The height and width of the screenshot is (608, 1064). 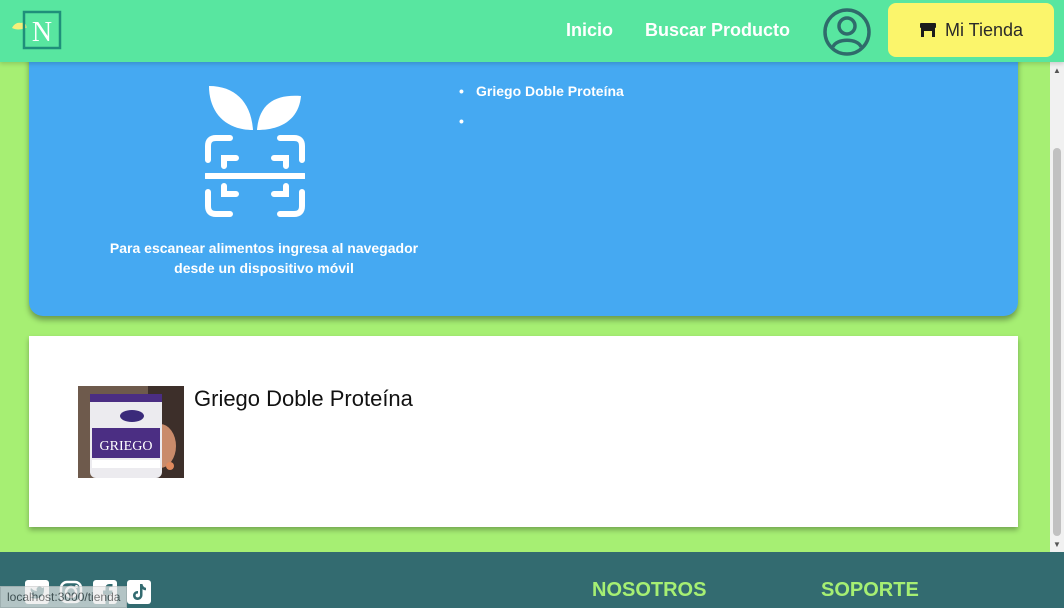 What do you see at coordinates (589, 30) in the screenshot?
I see `nav-inicio-link: Inicio` at bounding box center [589, 30].